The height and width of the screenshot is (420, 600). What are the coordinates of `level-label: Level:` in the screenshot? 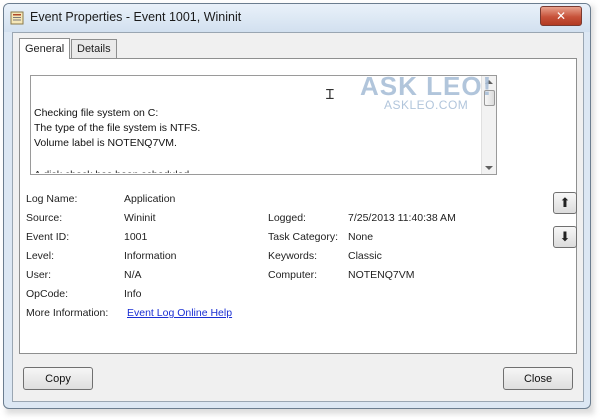 It's located at (40, 256).